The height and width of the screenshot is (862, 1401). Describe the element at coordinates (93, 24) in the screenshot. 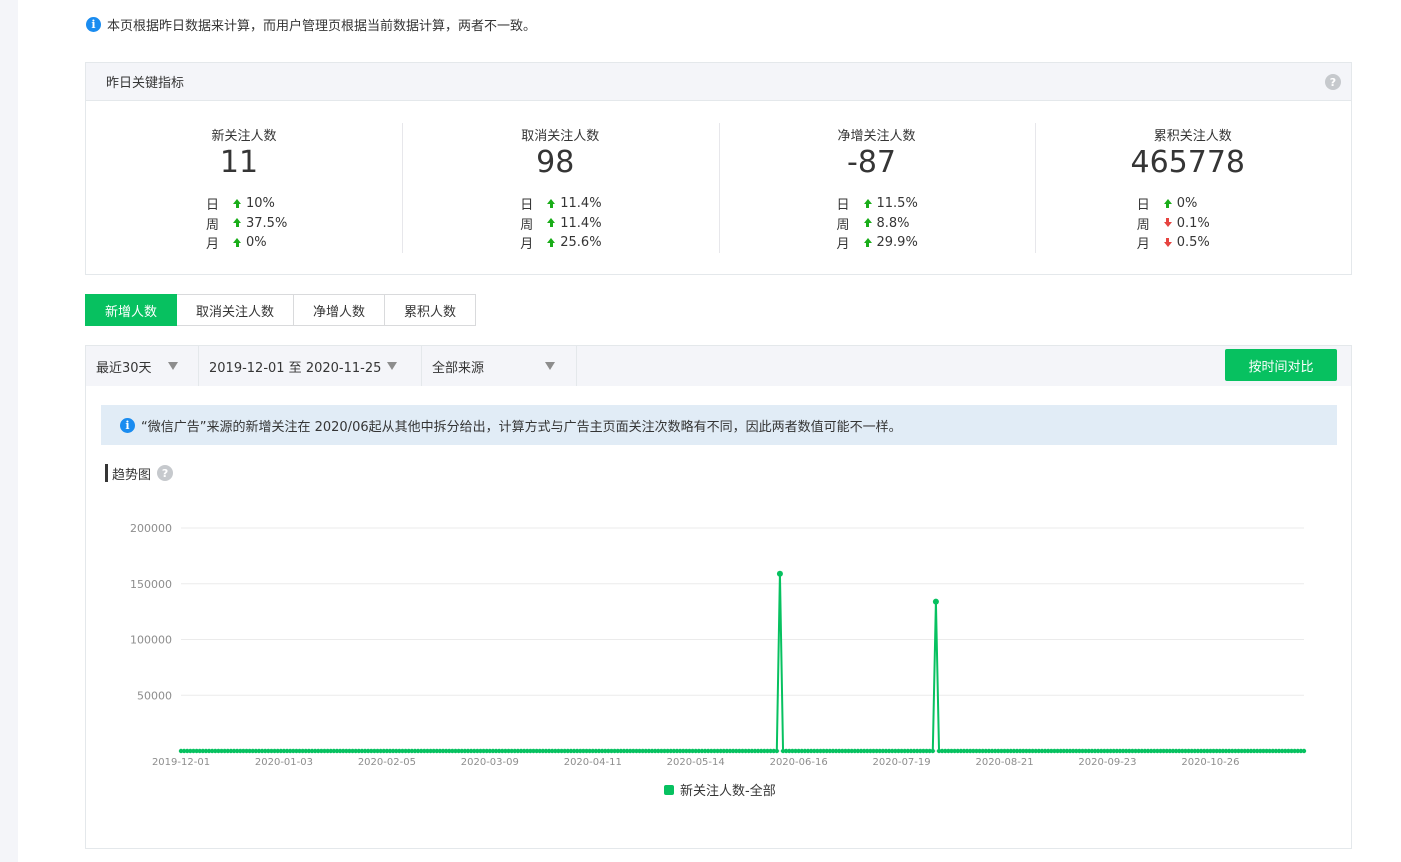

I see `info-icon: i` at that location.